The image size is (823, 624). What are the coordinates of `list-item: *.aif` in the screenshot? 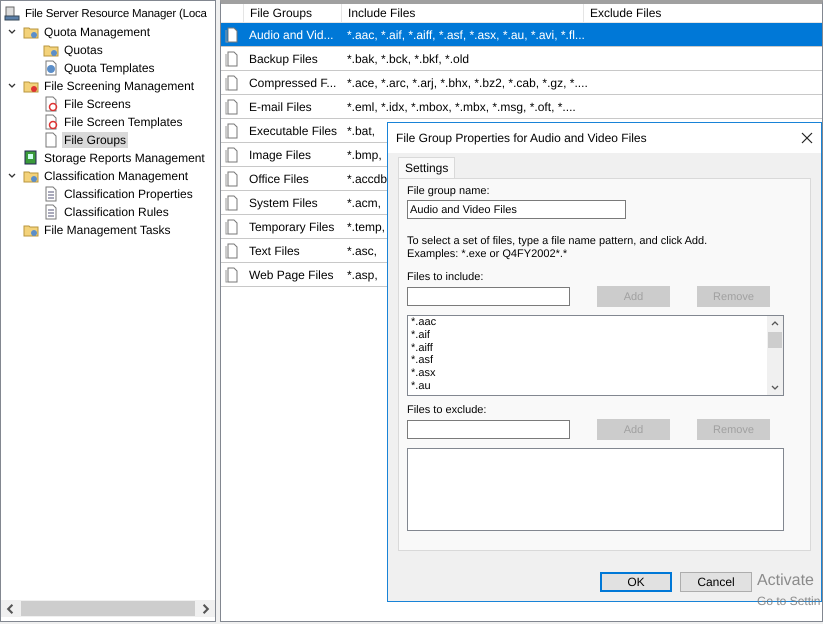 It's located at (589, 335).